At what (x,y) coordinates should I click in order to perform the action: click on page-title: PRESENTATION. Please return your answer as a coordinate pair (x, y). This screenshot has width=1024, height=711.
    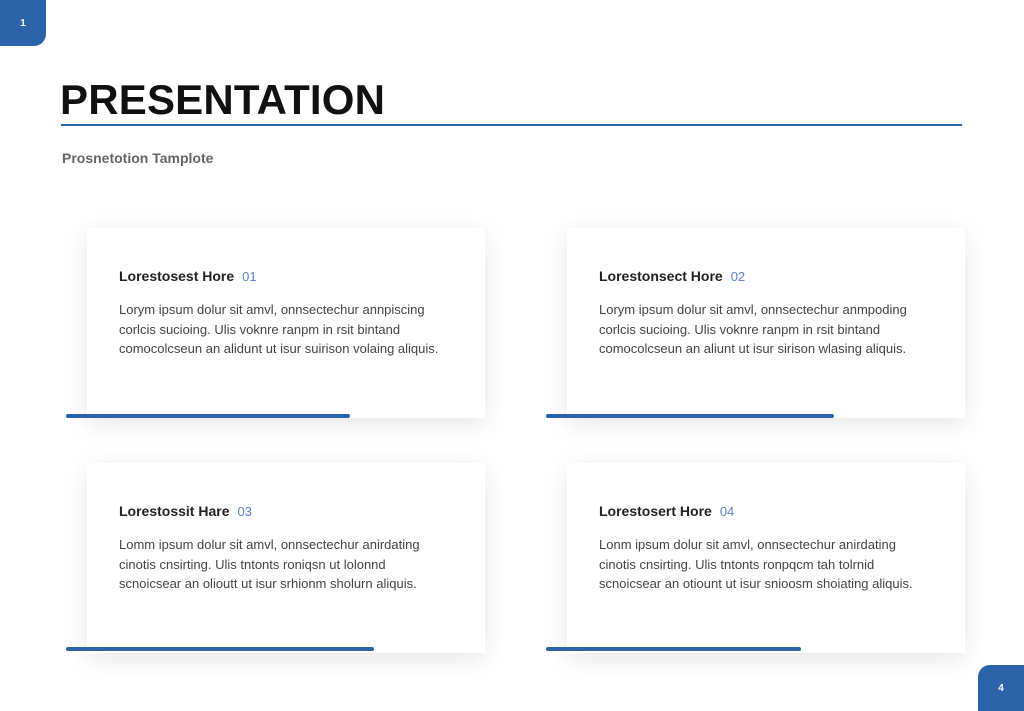
    Looking at the image, I should click on (223, 99).